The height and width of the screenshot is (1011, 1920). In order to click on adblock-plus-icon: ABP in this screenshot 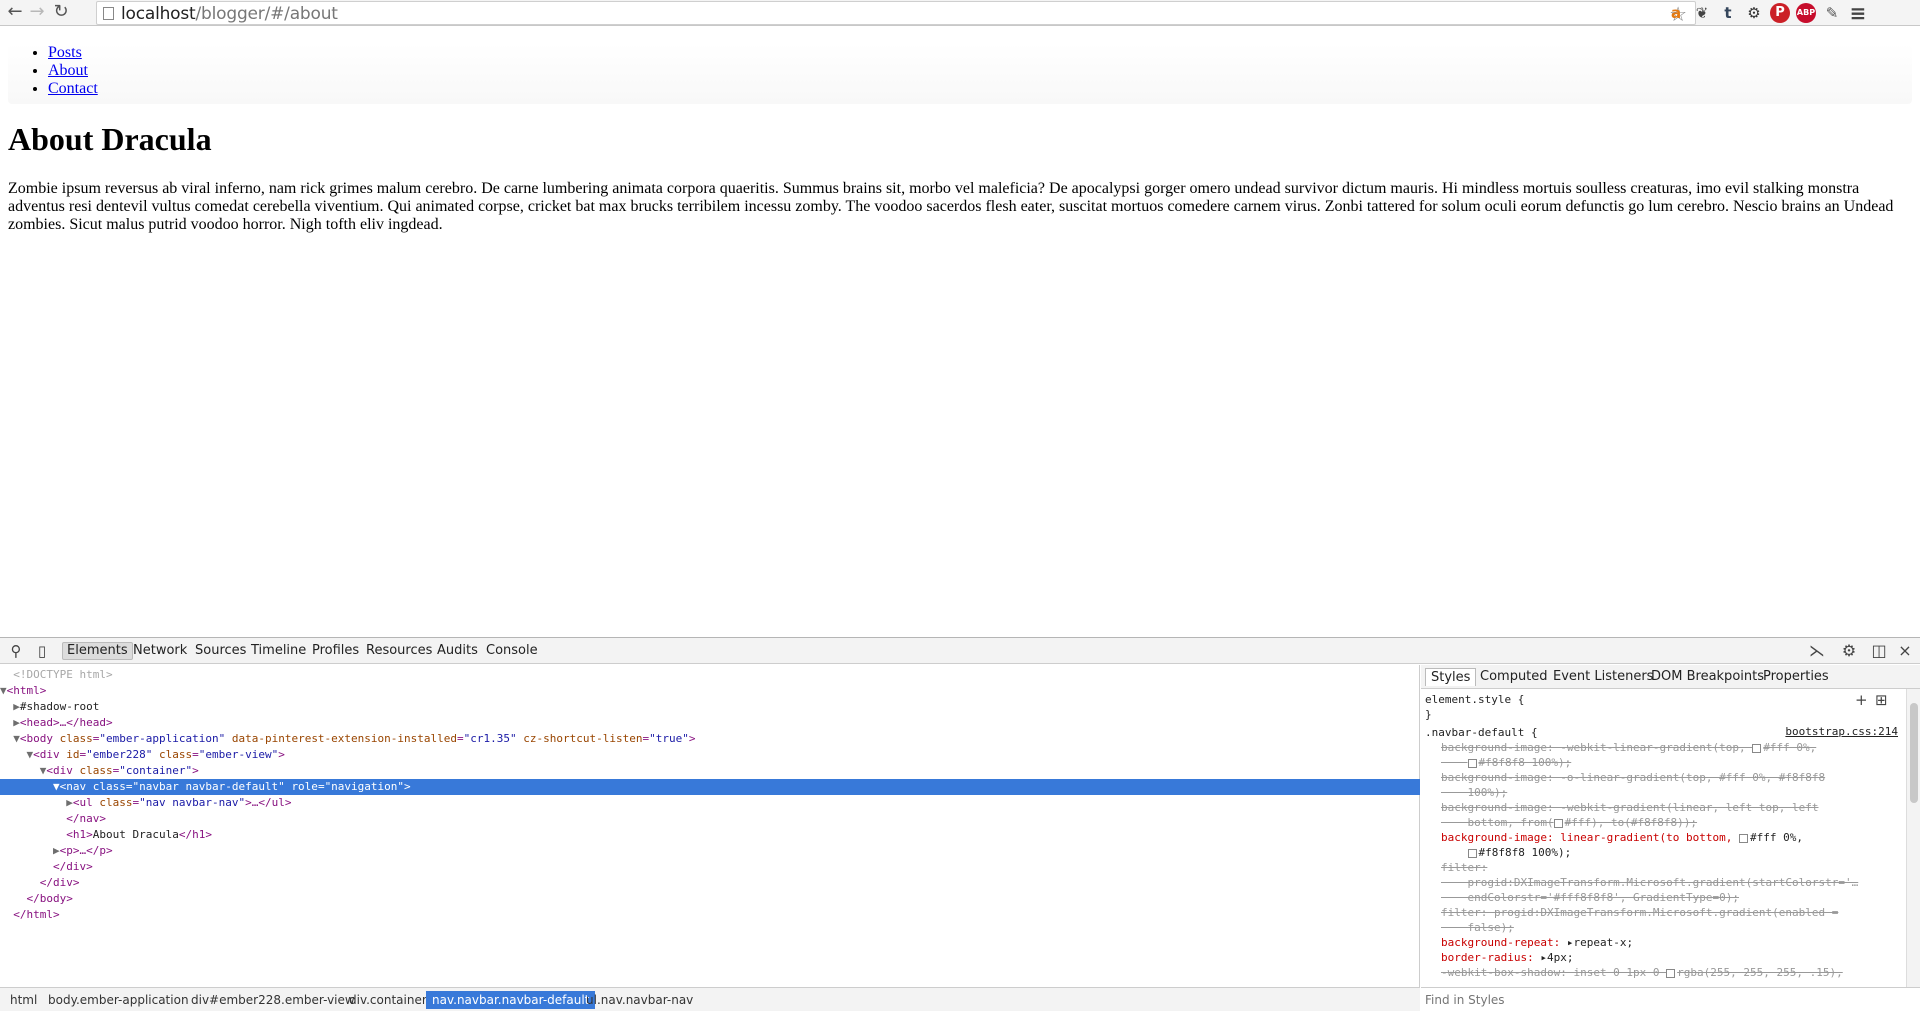, I will do `click(1806, 13)`.